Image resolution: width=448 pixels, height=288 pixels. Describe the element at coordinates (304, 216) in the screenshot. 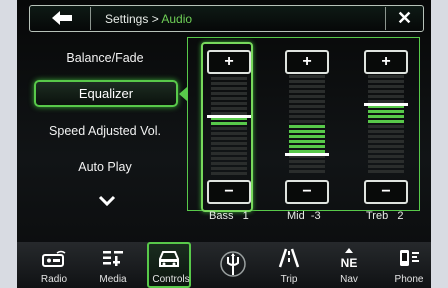

I see `mid-label: Mid -3` at that location.